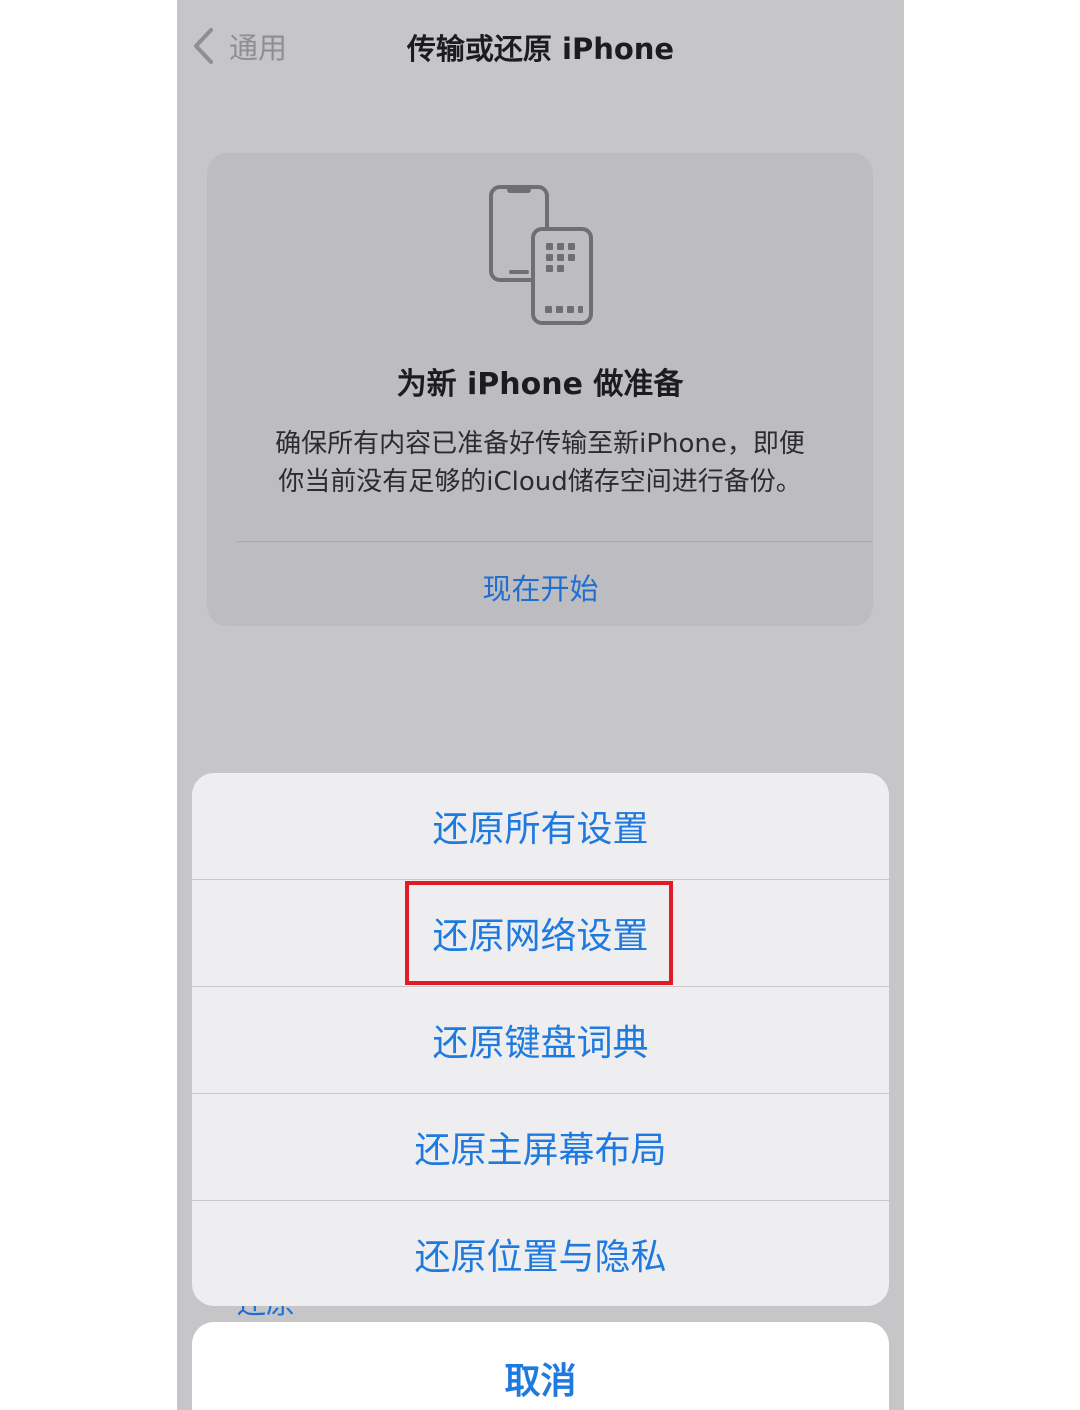  I want to click on reset-network-settings-button: 还原网络设置, so click(540, 933).